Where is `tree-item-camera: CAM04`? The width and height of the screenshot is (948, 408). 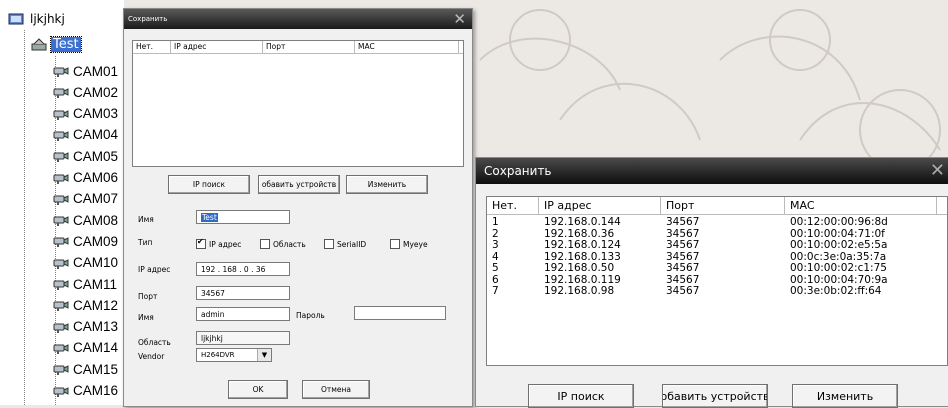
tree-item-camera: CAM04 is located at coordinates (85, 135).